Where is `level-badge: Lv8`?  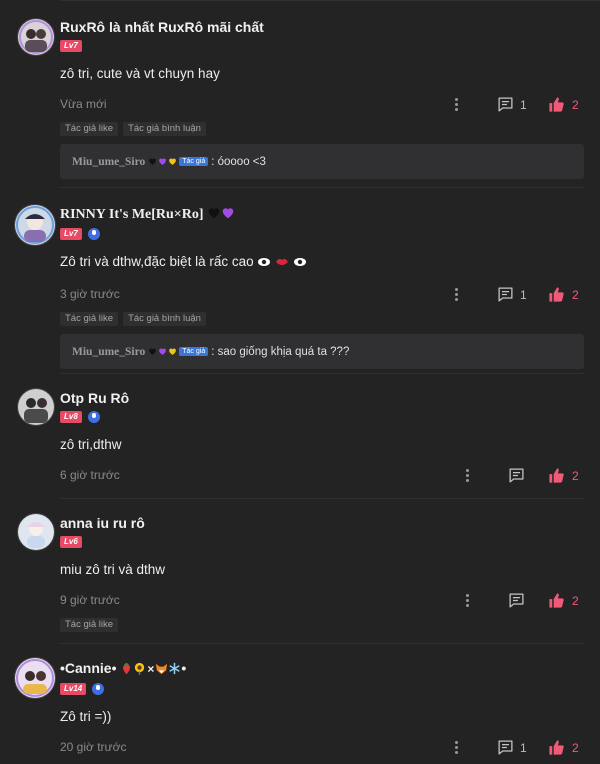
level-badge: Lv8 is located at coordinates (71, 416).